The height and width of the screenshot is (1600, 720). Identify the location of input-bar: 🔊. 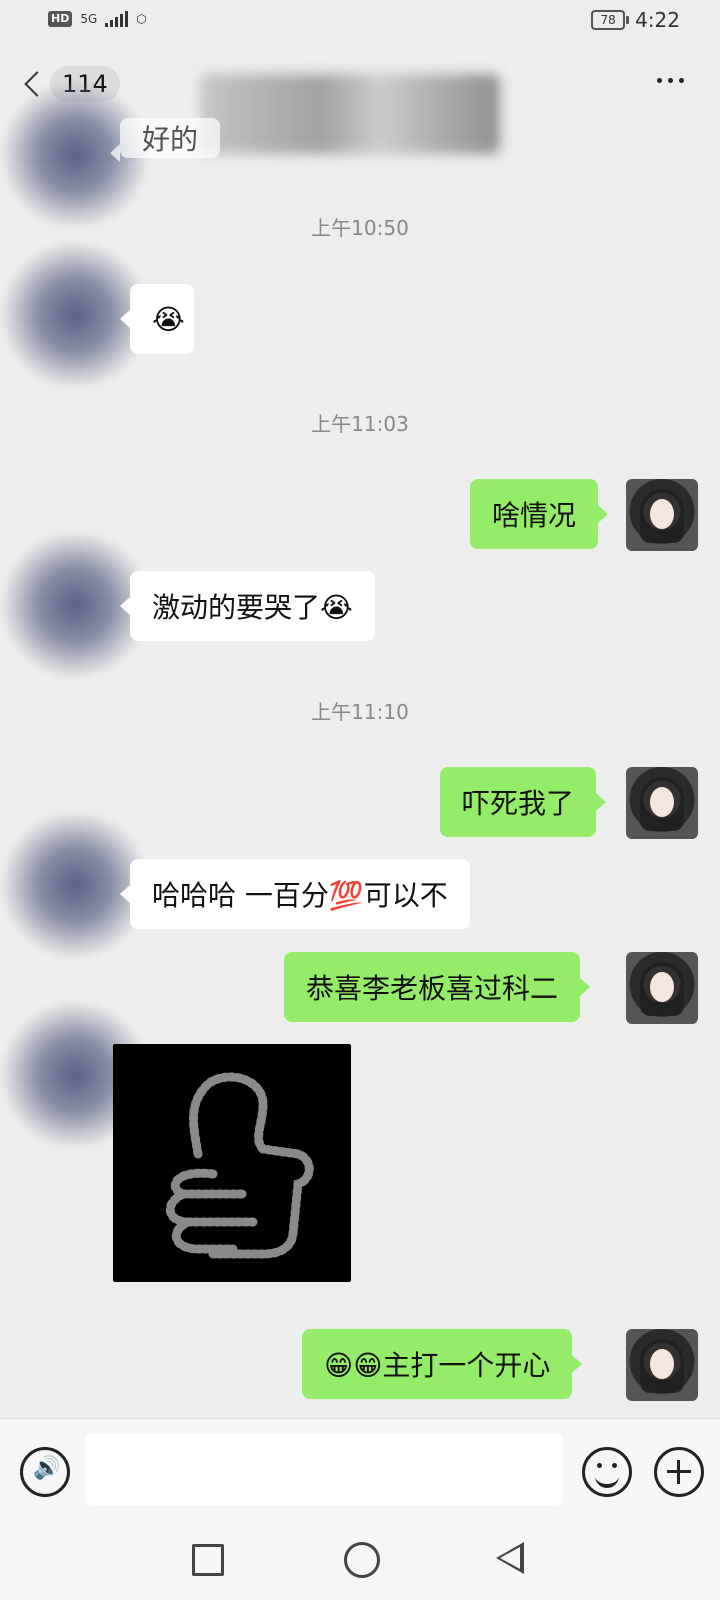
(360, 1473).